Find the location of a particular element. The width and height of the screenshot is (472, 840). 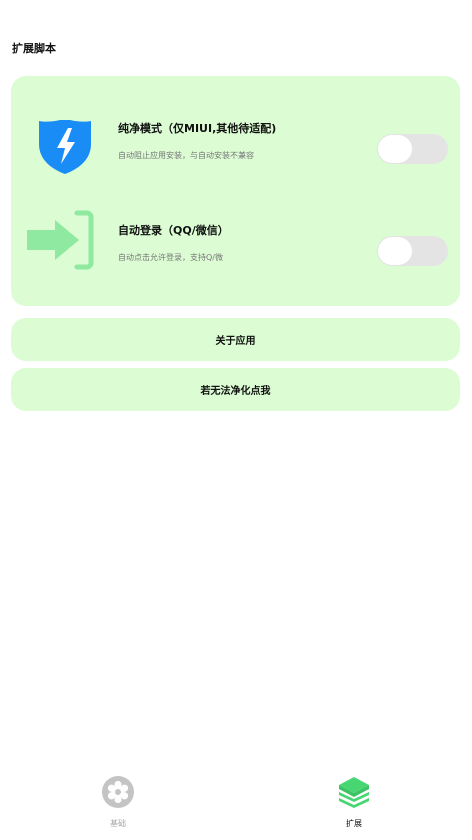

login-arrow-icon is located at coordinates (67, 242).